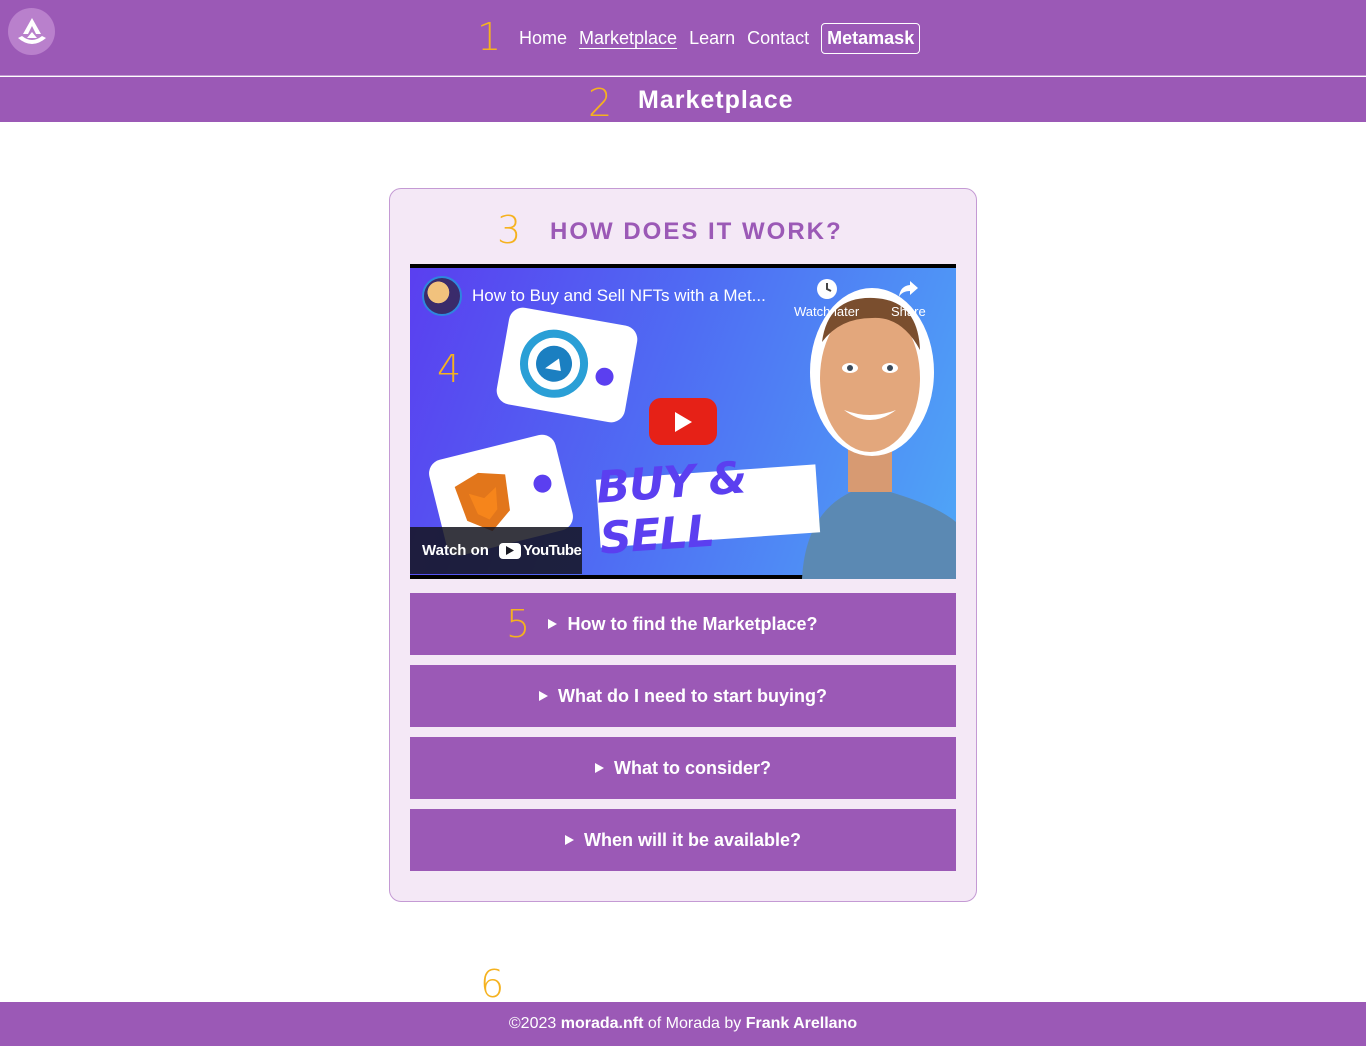 The image size is (1366, 1047). I want to click on watch-later-button: Watch later, so click(826, 298).